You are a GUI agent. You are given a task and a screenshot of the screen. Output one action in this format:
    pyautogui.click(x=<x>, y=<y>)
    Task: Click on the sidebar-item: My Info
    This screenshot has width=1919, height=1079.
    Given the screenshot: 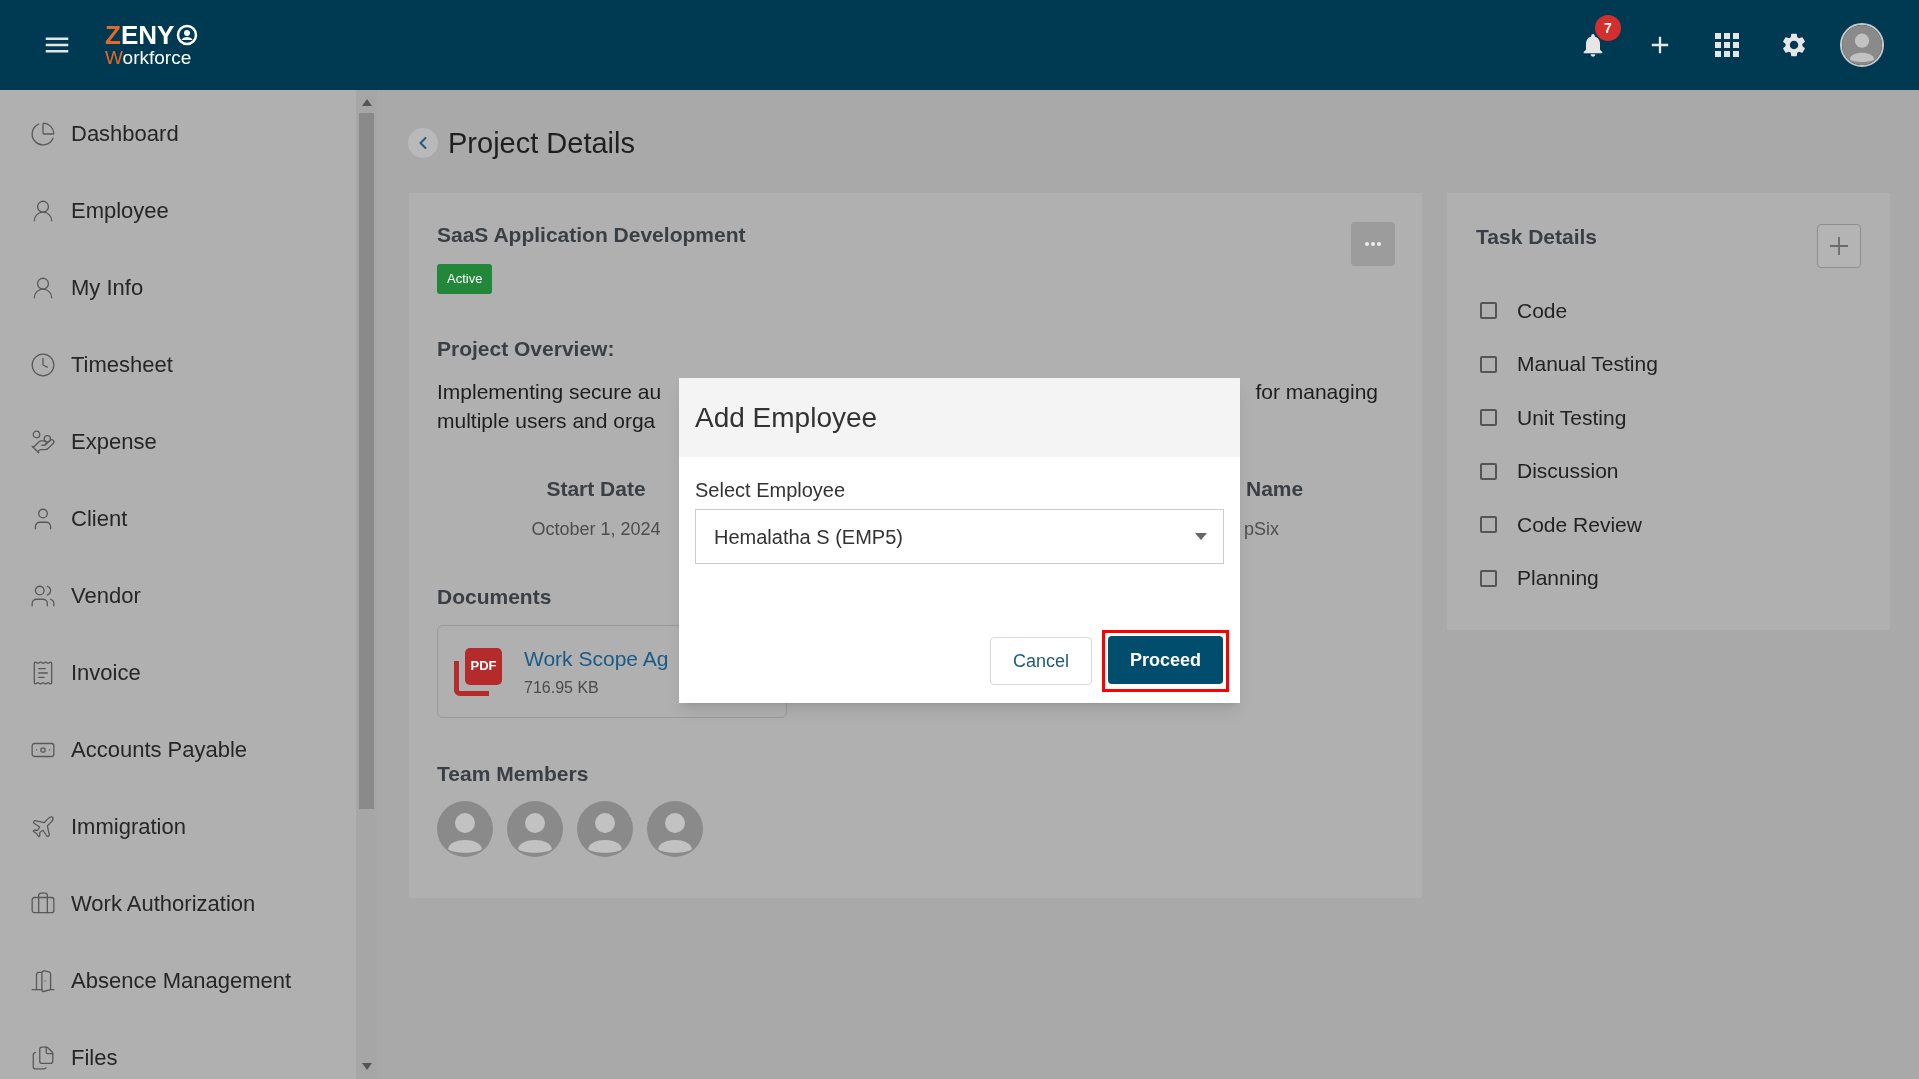 What is the action you would take?
    pyautogui.click(x=87, y=287)
    